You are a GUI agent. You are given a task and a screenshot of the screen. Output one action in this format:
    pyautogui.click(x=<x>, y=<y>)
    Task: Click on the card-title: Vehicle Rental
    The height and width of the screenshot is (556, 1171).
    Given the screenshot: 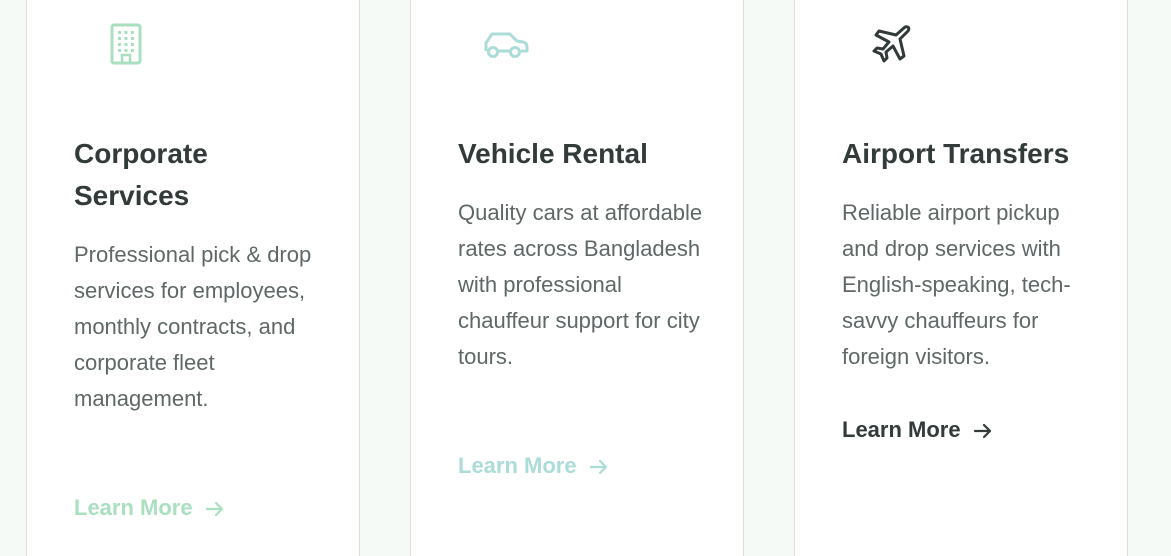 What is the action you would take?
    pyautogui.click(x=553, y=153)
    